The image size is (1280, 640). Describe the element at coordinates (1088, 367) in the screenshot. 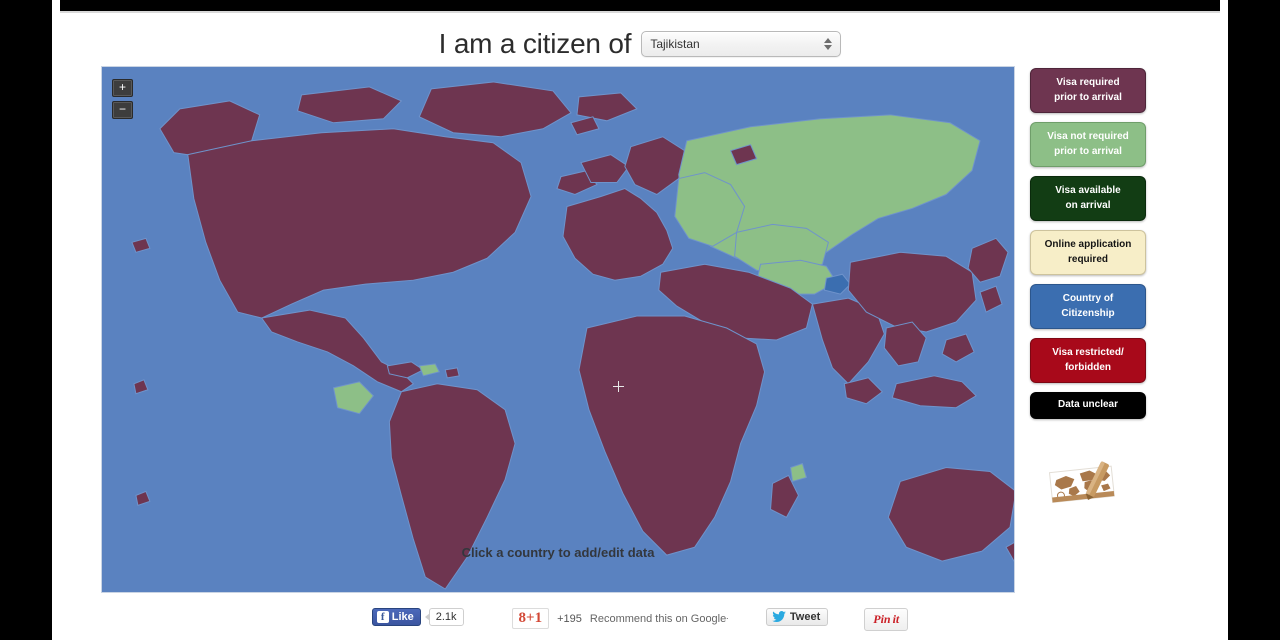

I see `legend-label-line2: forbidden` at that location.